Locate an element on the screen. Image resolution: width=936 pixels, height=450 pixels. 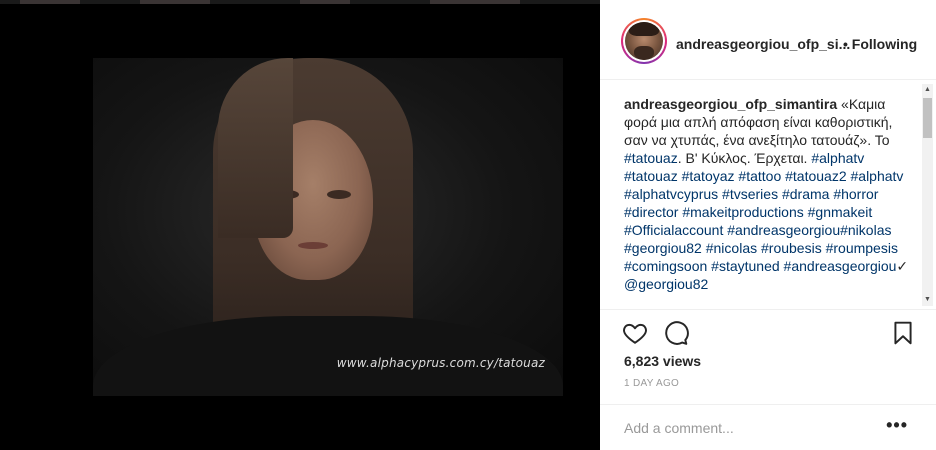
check-mark: ✓ is located at coordinates (902, 266).